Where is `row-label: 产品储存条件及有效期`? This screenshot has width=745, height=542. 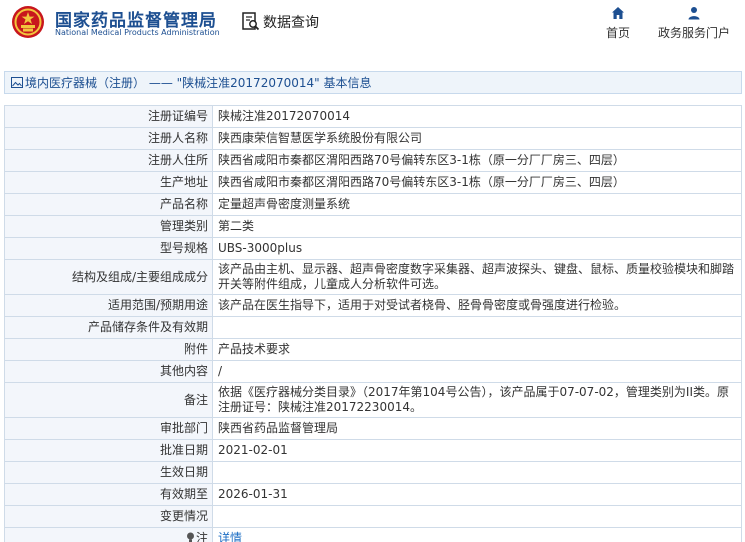 row-label: 产品储存条件及有效期 is located at coordinates (108, 327).